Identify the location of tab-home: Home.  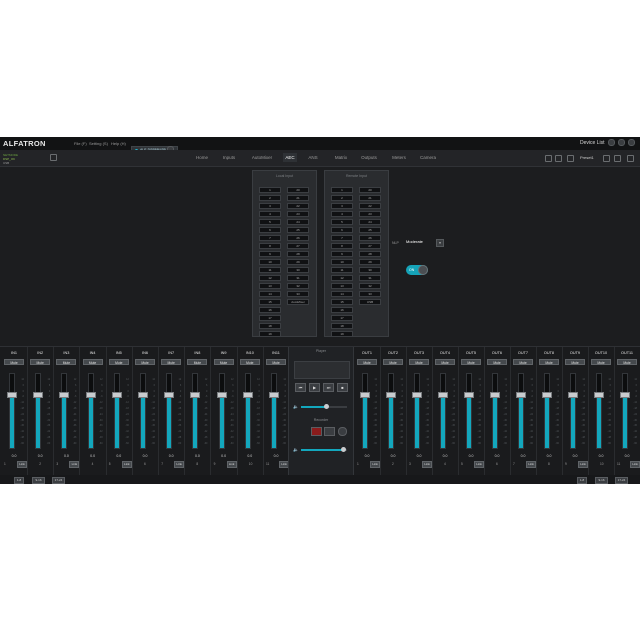
(202, 157).